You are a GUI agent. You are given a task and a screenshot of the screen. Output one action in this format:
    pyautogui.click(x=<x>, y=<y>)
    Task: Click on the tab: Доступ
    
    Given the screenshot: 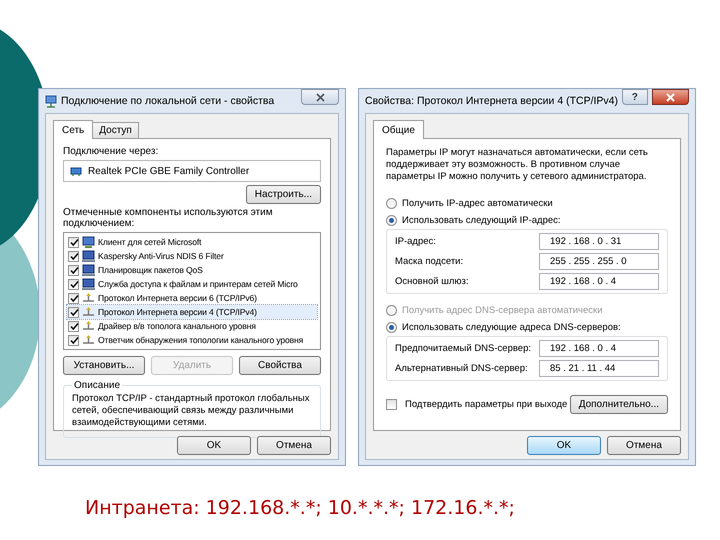 What is the action you would take?
    pyautogui.click(x=115, y=130)
    